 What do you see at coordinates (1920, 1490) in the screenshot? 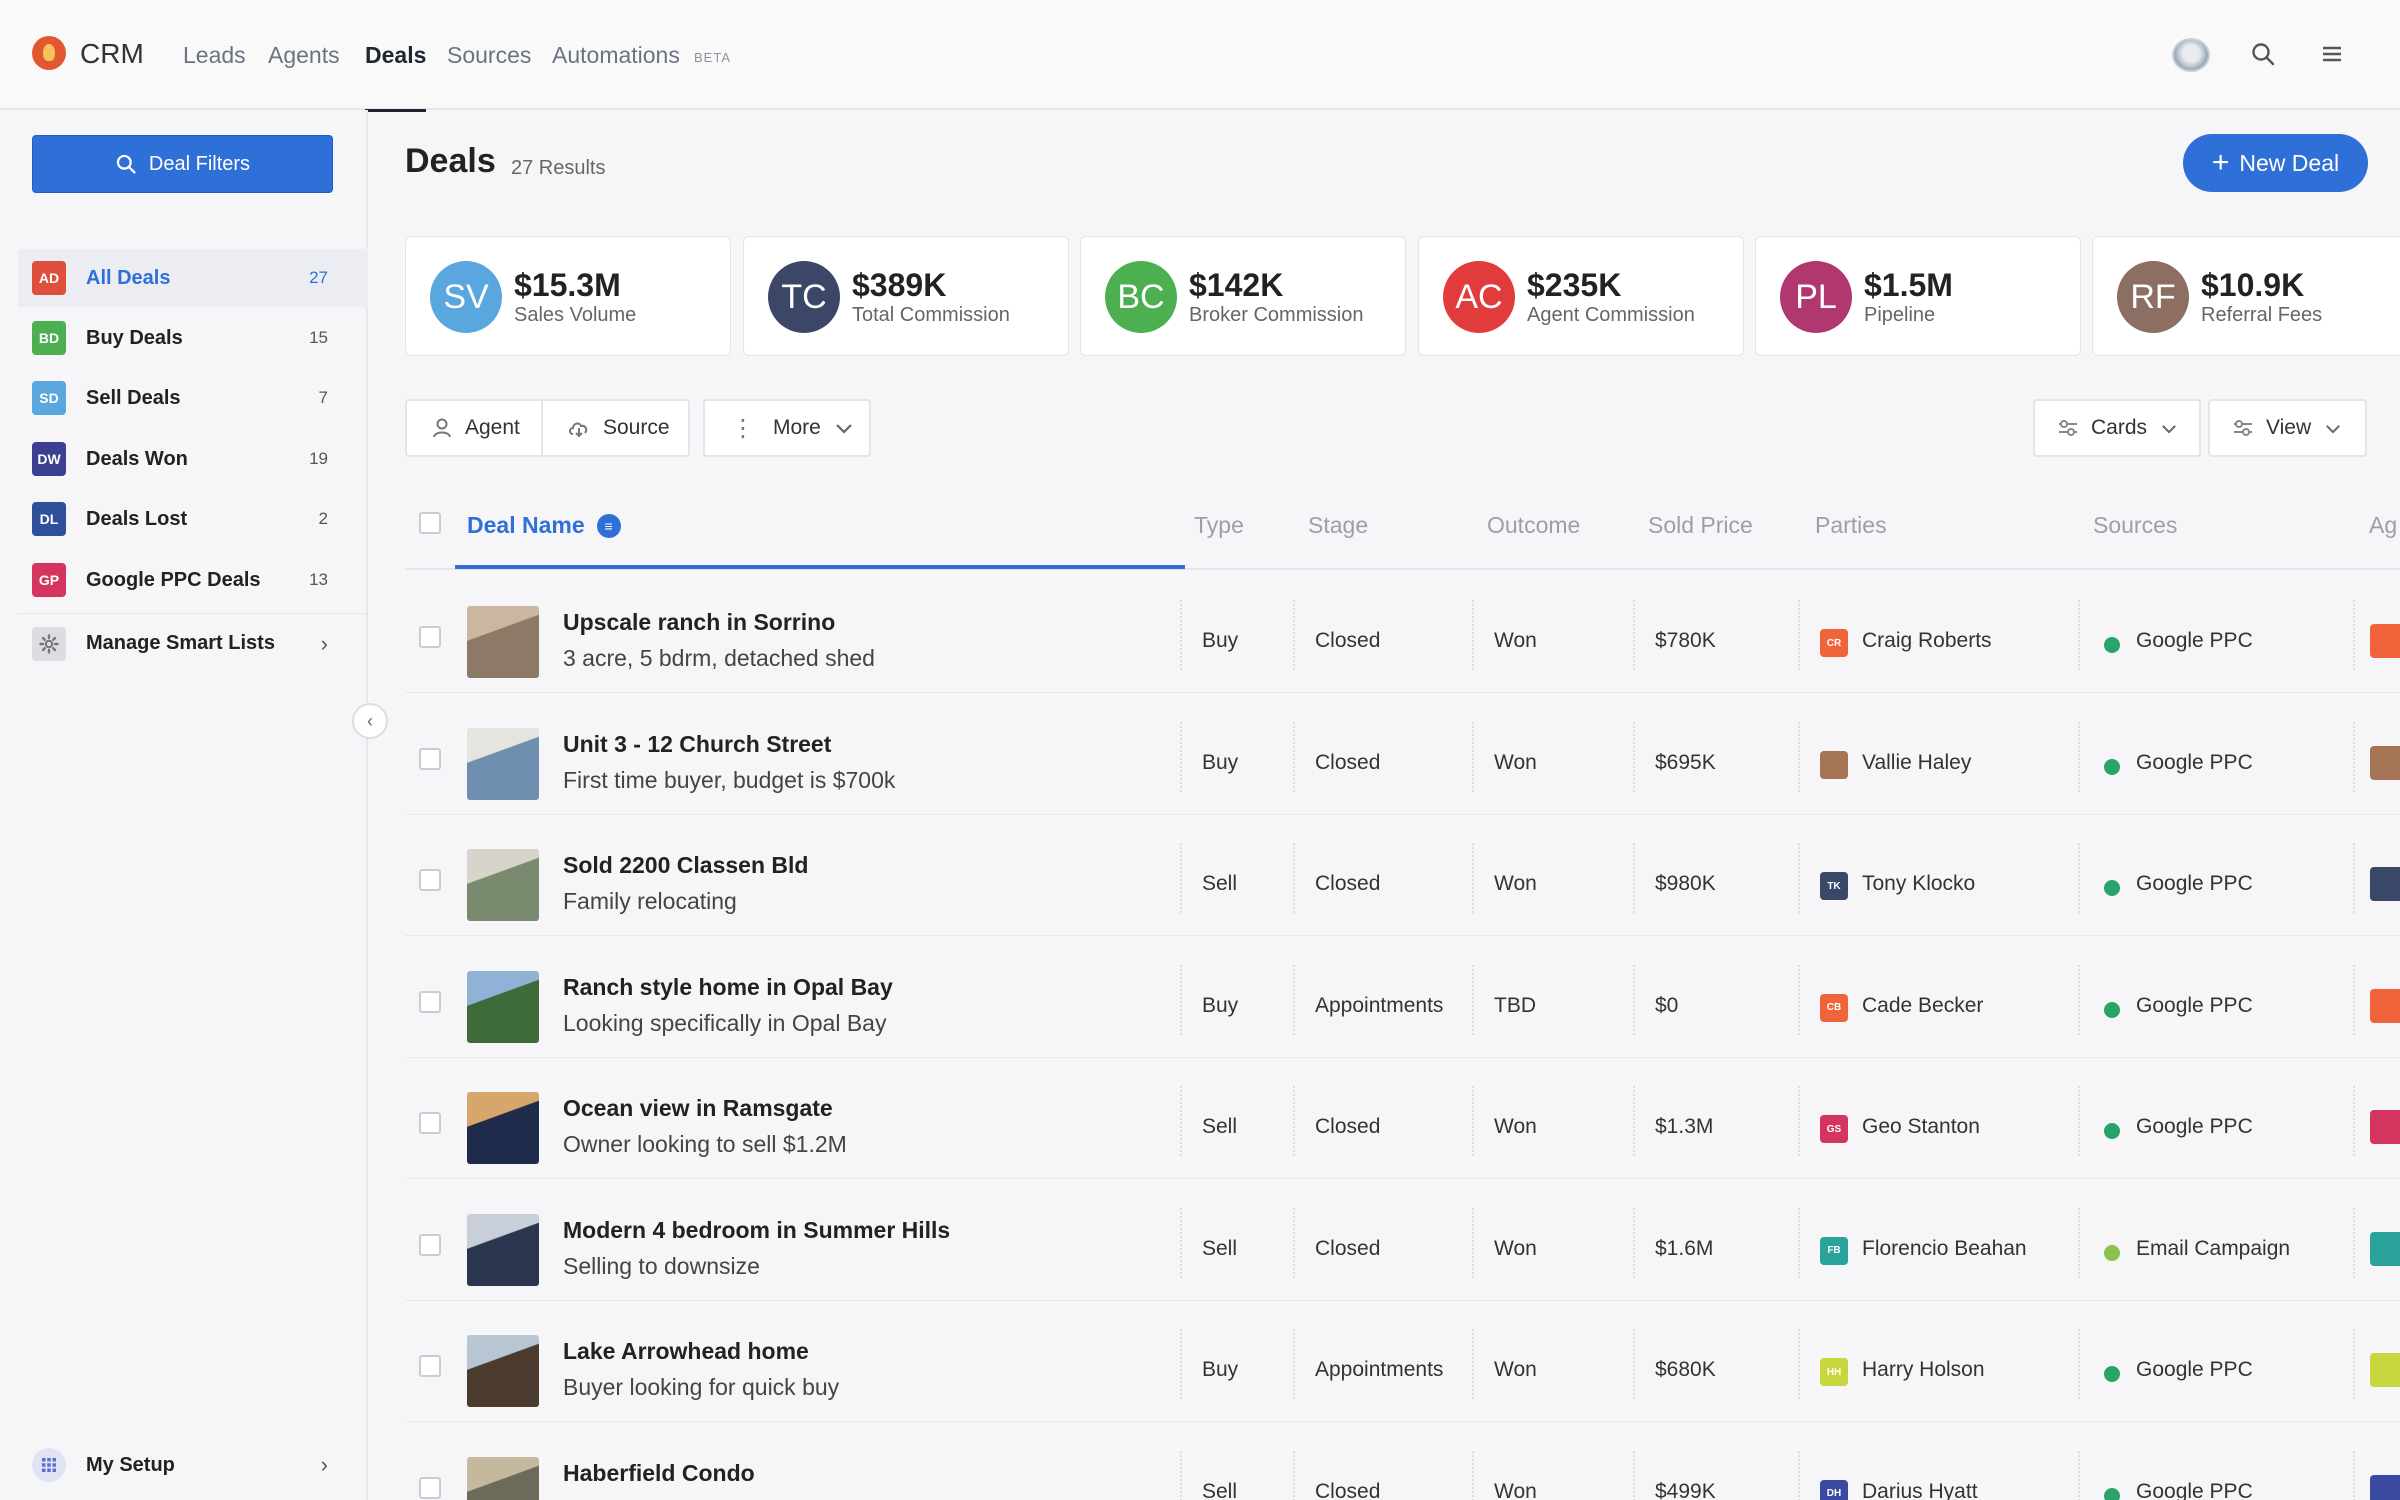
I see `party-name: Darius Hyatt` at bounding box center [1920, 1490].